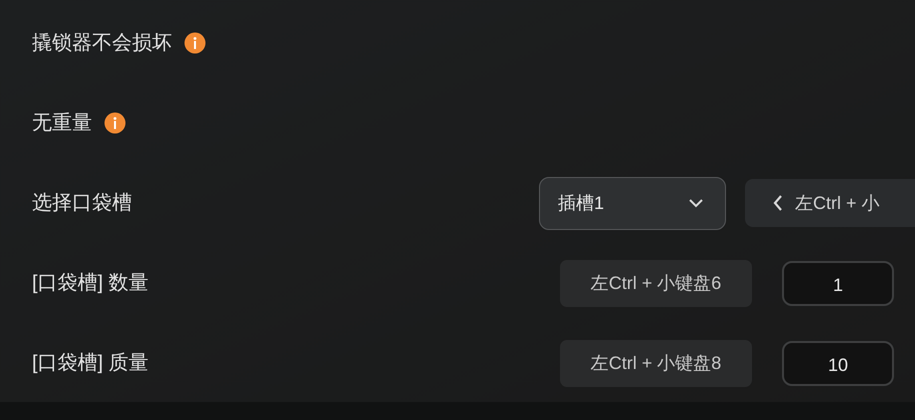 The image size is (915, 420). I want to click on setting-label: [口袋槽] 质量, so click(90, 363).